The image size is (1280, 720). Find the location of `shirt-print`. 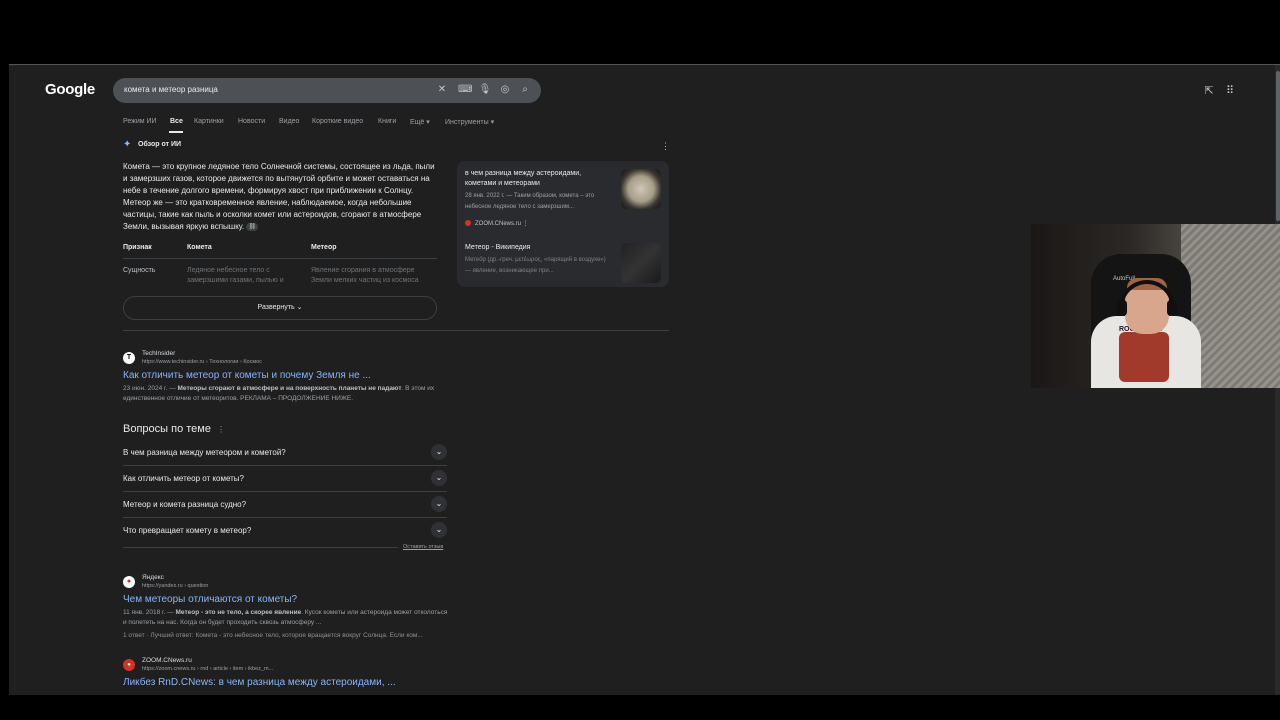

shirt-print is located at coordinates (1144, 357).